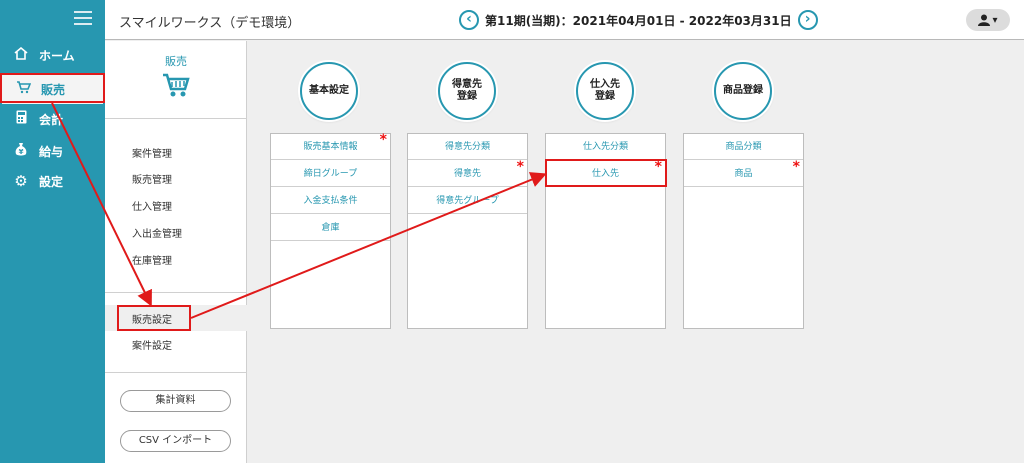  What do you see at coordinates (467, 231) in the screenshot?
I see `customer-registration-box: 得意先分類 得意先 * 得意先グループ` at bounding box center [467, 231].